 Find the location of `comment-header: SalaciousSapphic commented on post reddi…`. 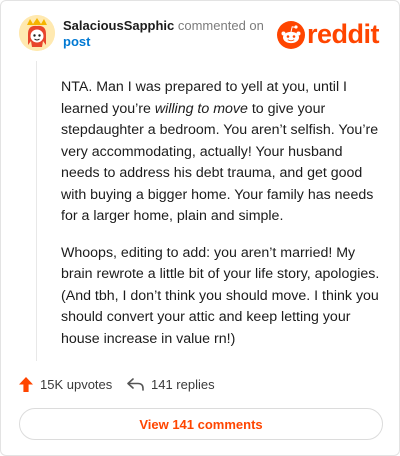

comment-header: SalaciousSapphic commented on post reddi… is located at coordinates (202, 35).